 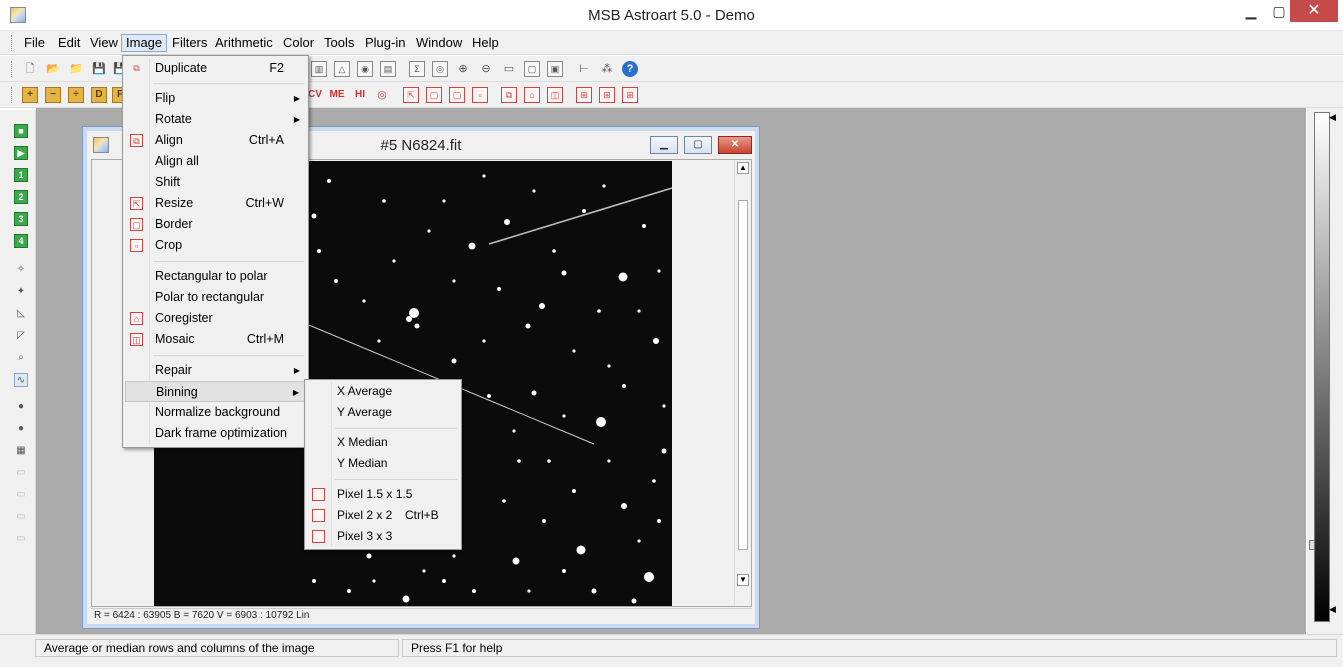 What do you see at coordinates (735, 145) in the screenshot?
I see `image-close-button: ✕` at bounding box center [735, 145].